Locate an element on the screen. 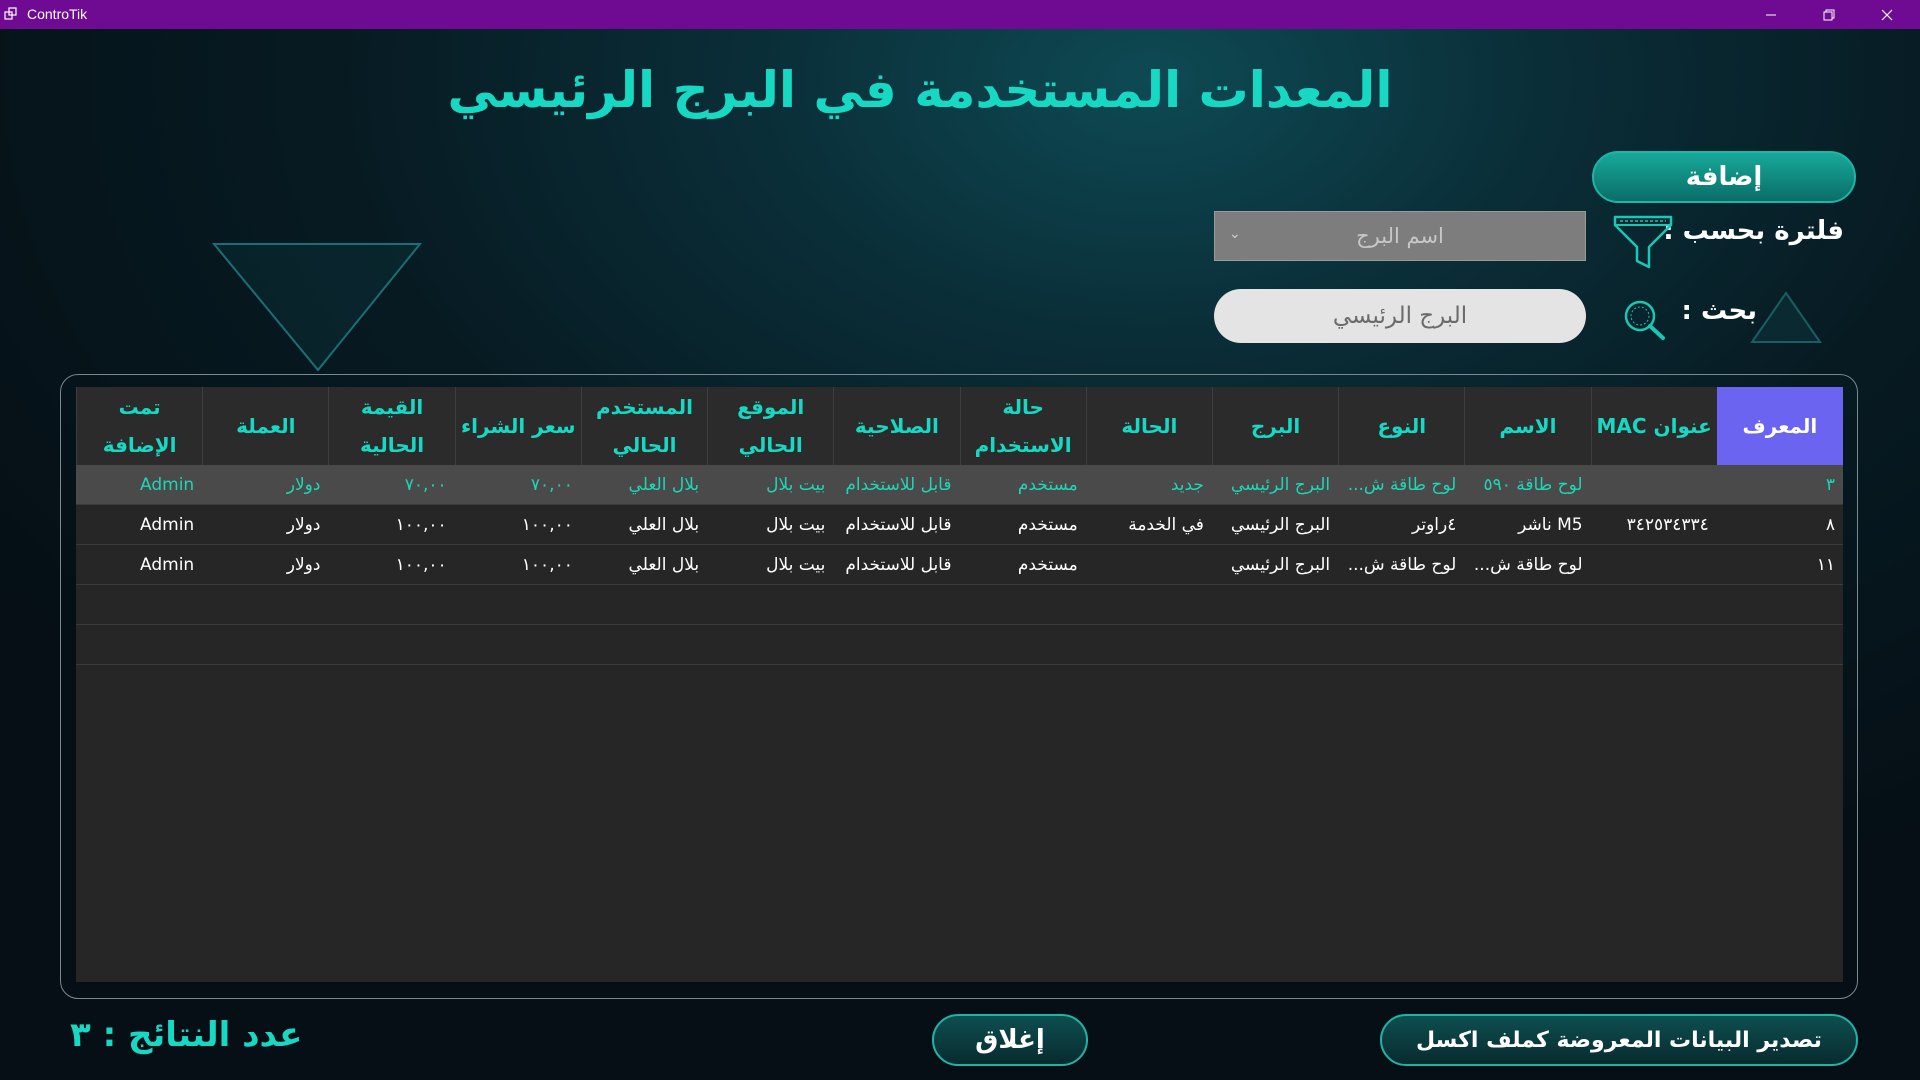  column-header-mac: عنوان MAC is located at coordinates (1653, 426).